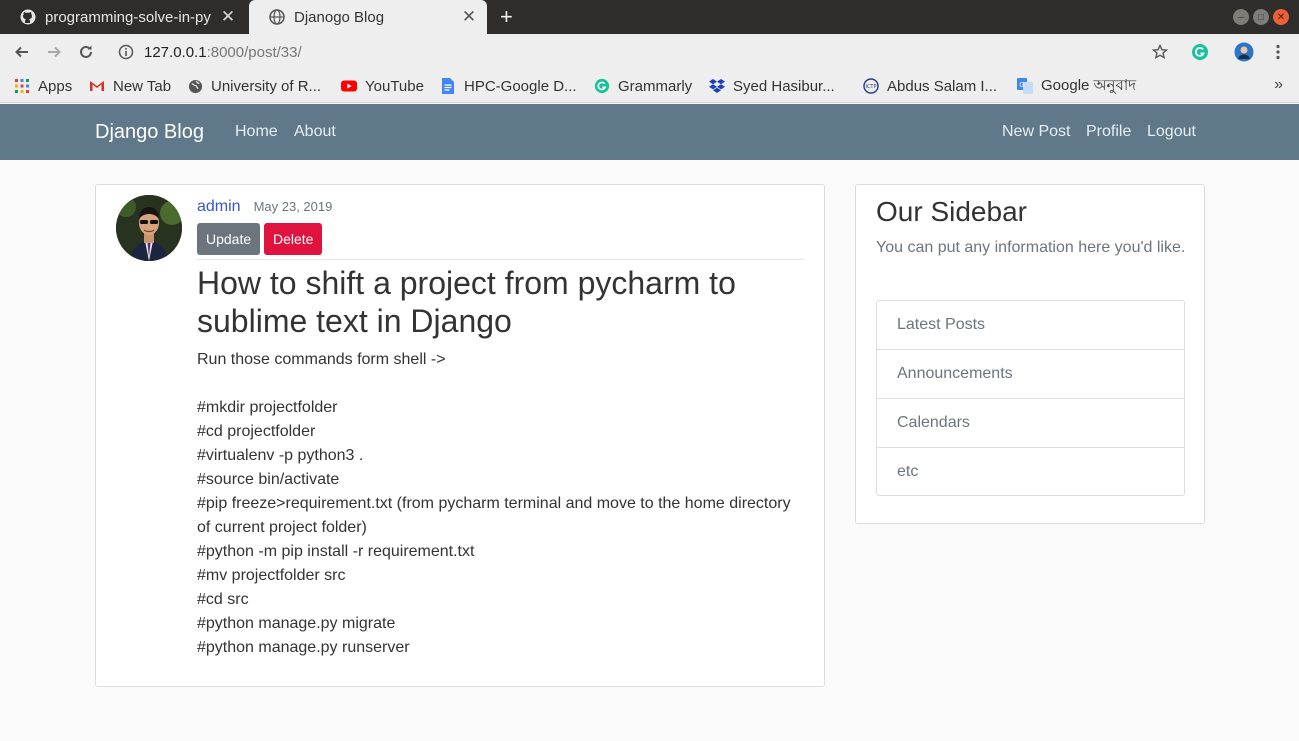 The height and width of the screenshot is (741, 1299). What do you see at coordinates (951, 211) in the screenshot?
I see `sidebar-title: Our Sidebar` at bounding box center [951, 211].